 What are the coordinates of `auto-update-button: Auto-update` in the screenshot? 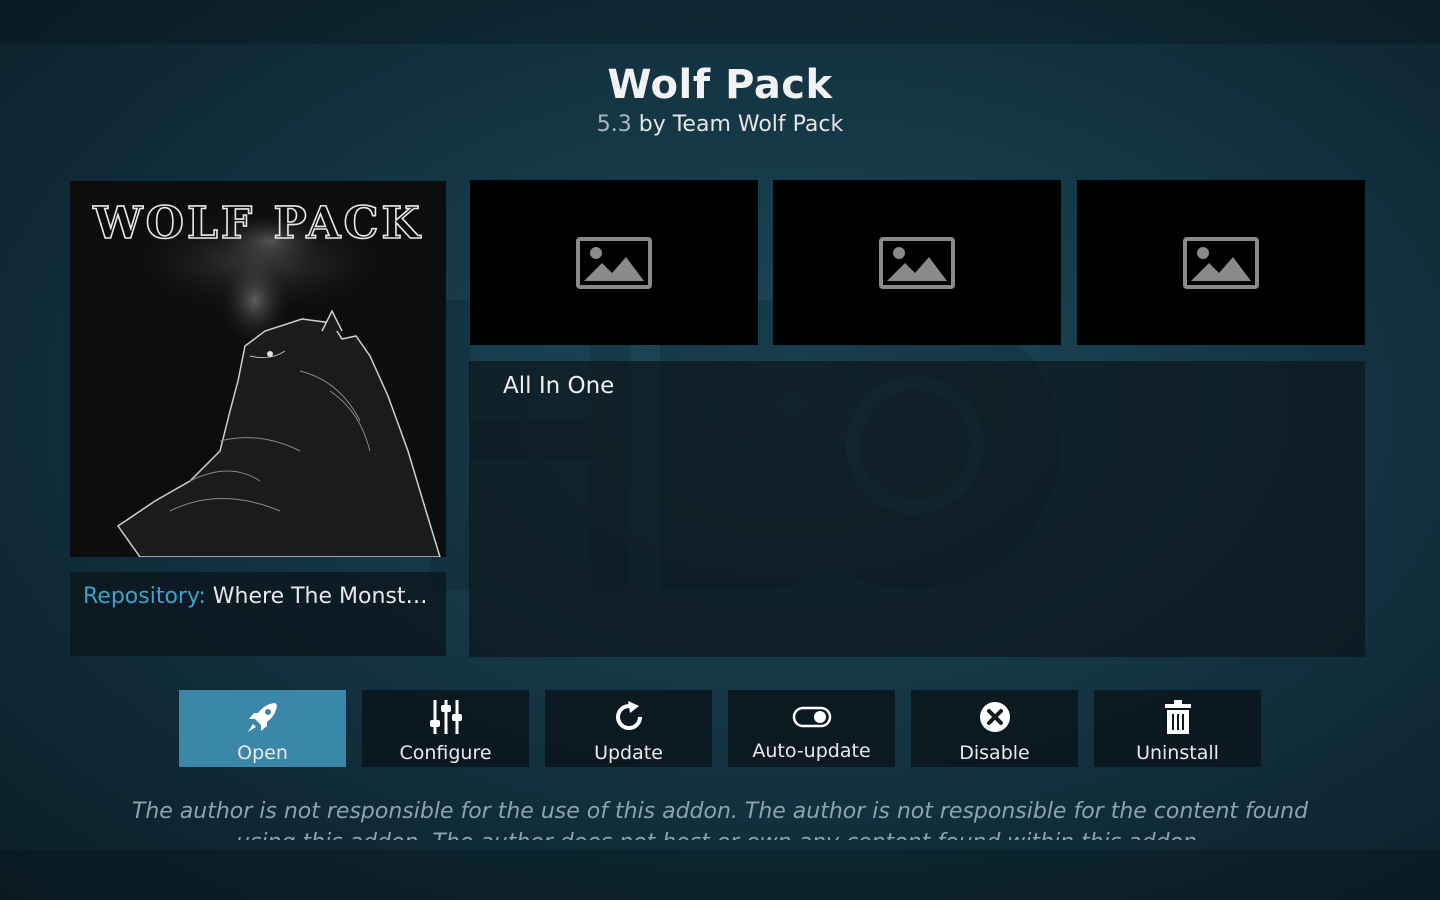 It's located at (811, 728).